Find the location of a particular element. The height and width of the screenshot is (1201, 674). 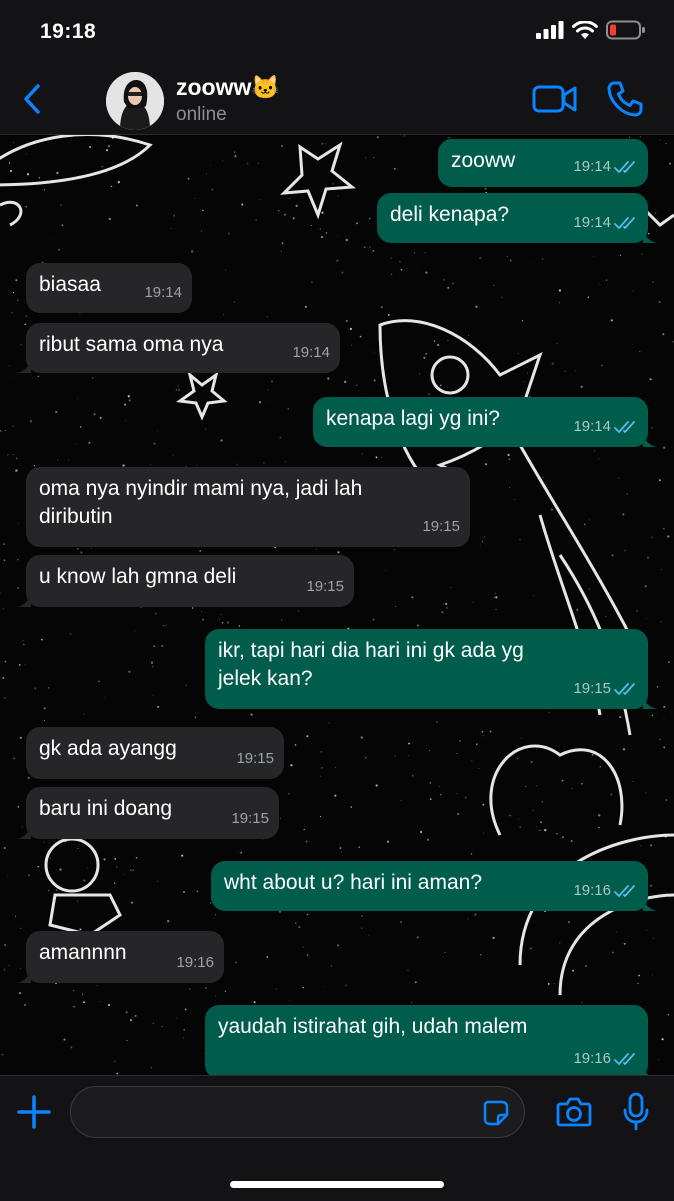

microphone-icon is located at coordinates (636, 1112).